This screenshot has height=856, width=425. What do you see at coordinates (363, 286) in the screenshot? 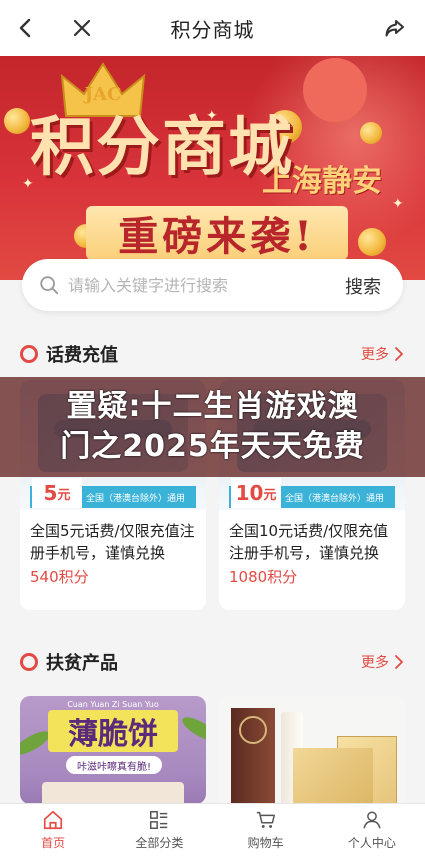
I see `search-button: 搜索` at bounding box center [363, 286].